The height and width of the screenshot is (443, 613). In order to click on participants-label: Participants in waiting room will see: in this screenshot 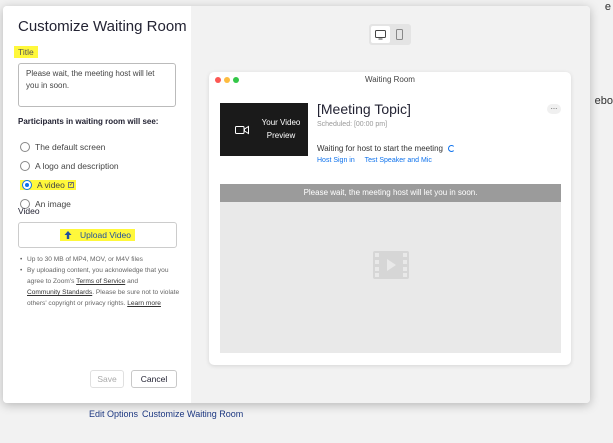, I will do `click(88, 121)`.